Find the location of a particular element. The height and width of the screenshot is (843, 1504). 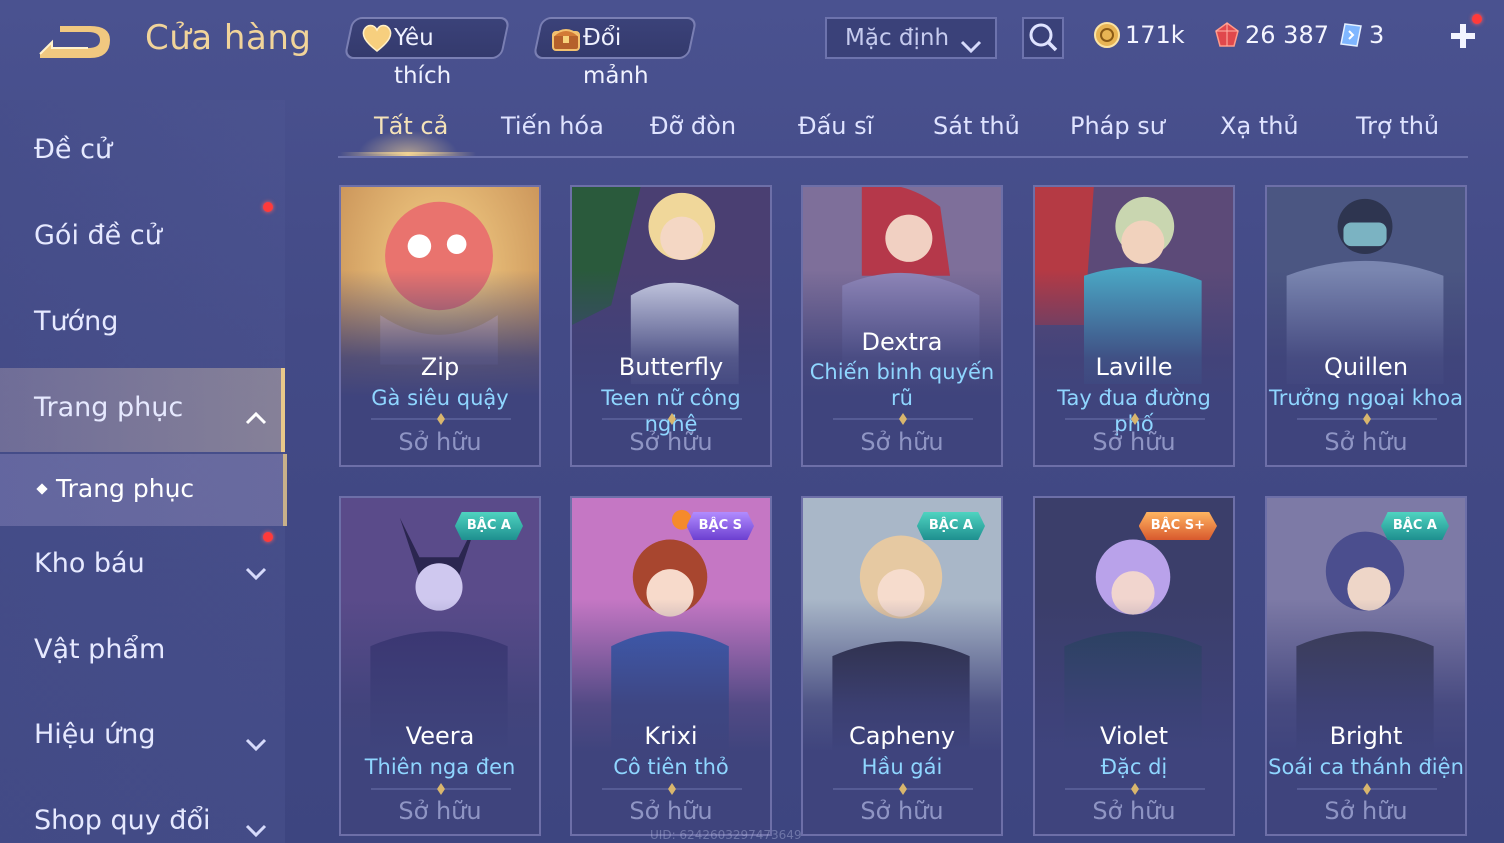

skin-card: BẬC A Capheny Hầu gái Sở hữu is located at coordinates (902, 666).